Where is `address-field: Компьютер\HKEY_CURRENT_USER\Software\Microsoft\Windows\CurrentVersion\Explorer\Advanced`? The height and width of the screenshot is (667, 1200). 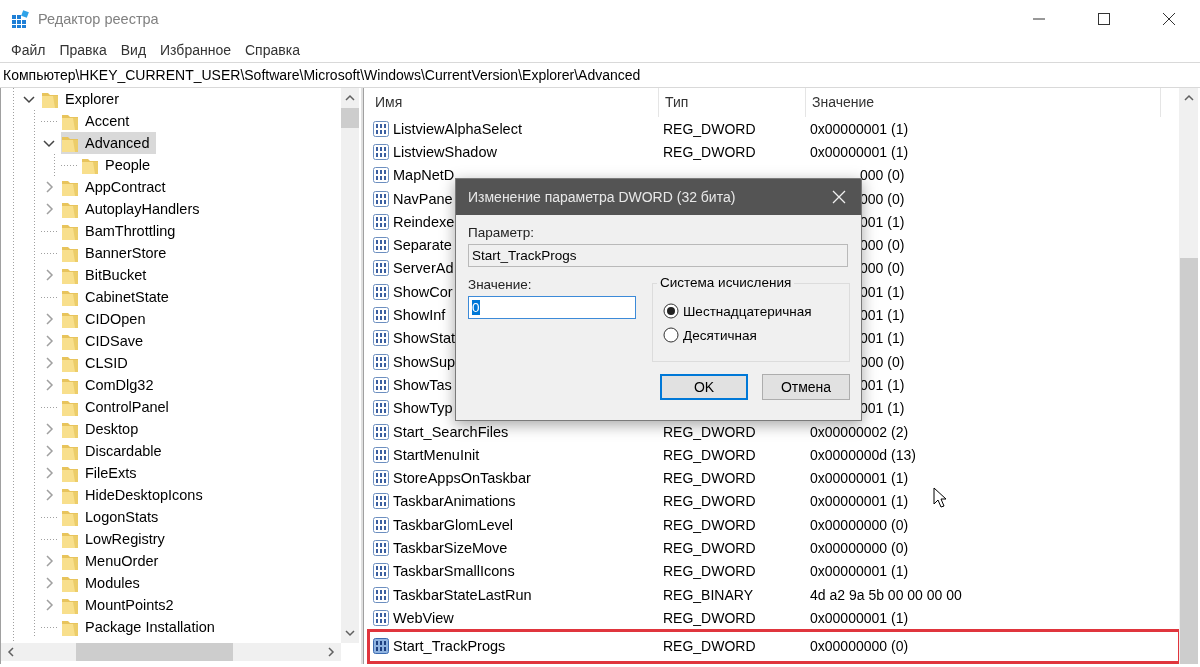 address-field: Компьютер\HKEY_CURRENT_USER\Software\Microsoft\Windows\CurrentVersion\Explorer\Advanced is located at coordinates (600, 75).